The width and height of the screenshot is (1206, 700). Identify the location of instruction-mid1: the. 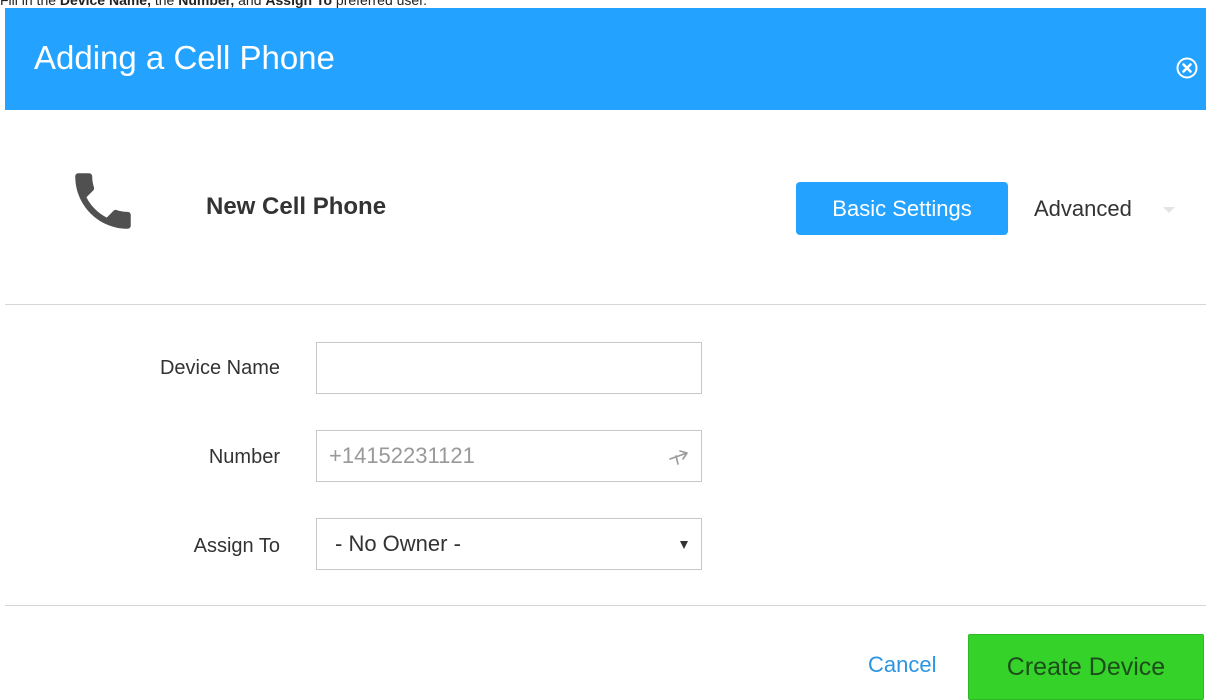
(164, 4).